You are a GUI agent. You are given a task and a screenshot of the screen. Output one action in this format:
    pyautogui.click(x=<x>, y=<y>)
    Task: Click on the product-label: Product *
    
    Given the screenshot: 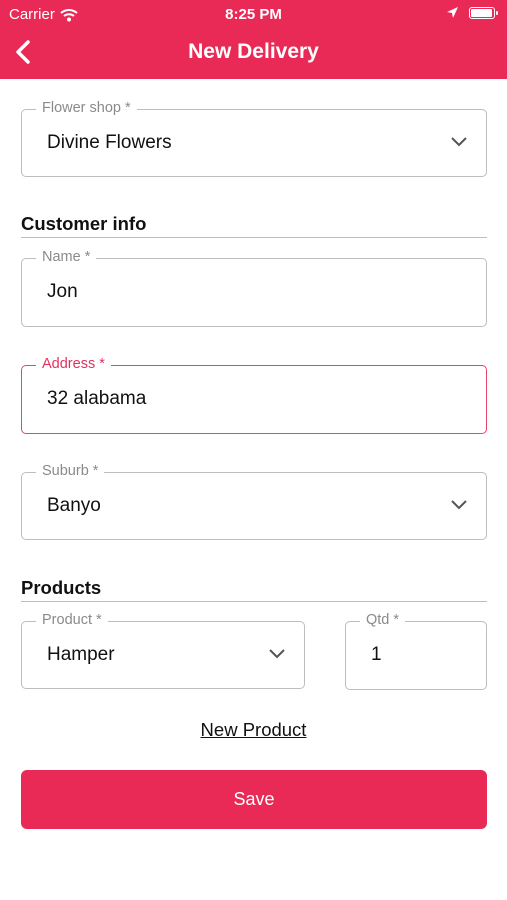 What is the action you would take?
    pyautogui.click(x=72, y=620)
    